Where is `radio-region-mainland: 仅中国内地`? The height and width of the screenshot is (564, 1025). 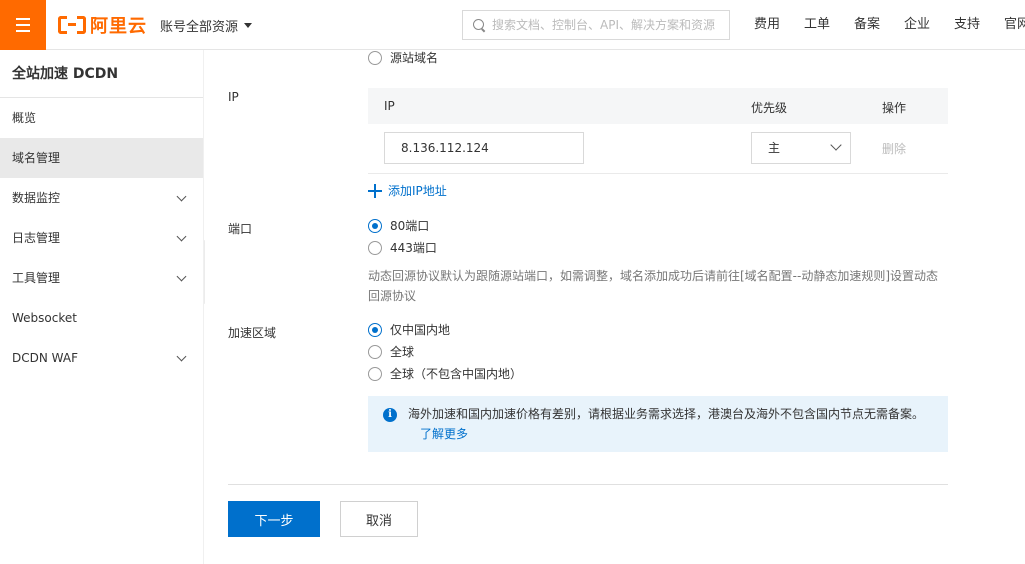 radio-region-mainland: 仅中国内地 is located at coordinates (409, 329).